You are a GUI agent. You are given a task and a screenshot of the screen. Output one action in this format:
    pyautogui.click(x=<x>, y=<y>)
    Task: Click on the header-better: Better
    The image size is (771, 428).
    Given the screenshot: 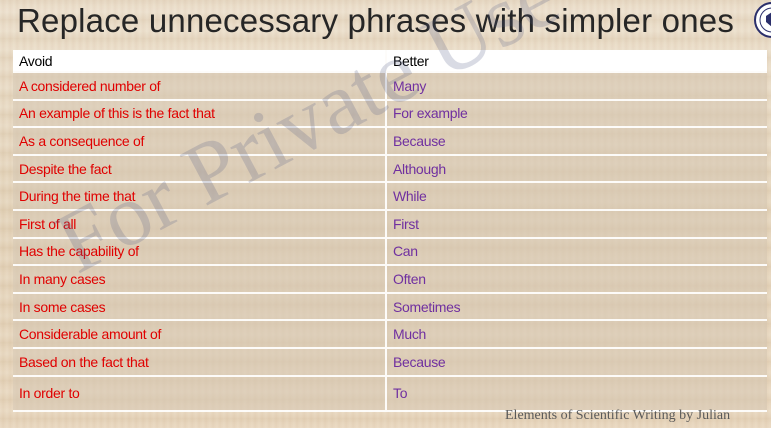 What is the action you would take?
    pyautogui.click(x=576, y=61)
    